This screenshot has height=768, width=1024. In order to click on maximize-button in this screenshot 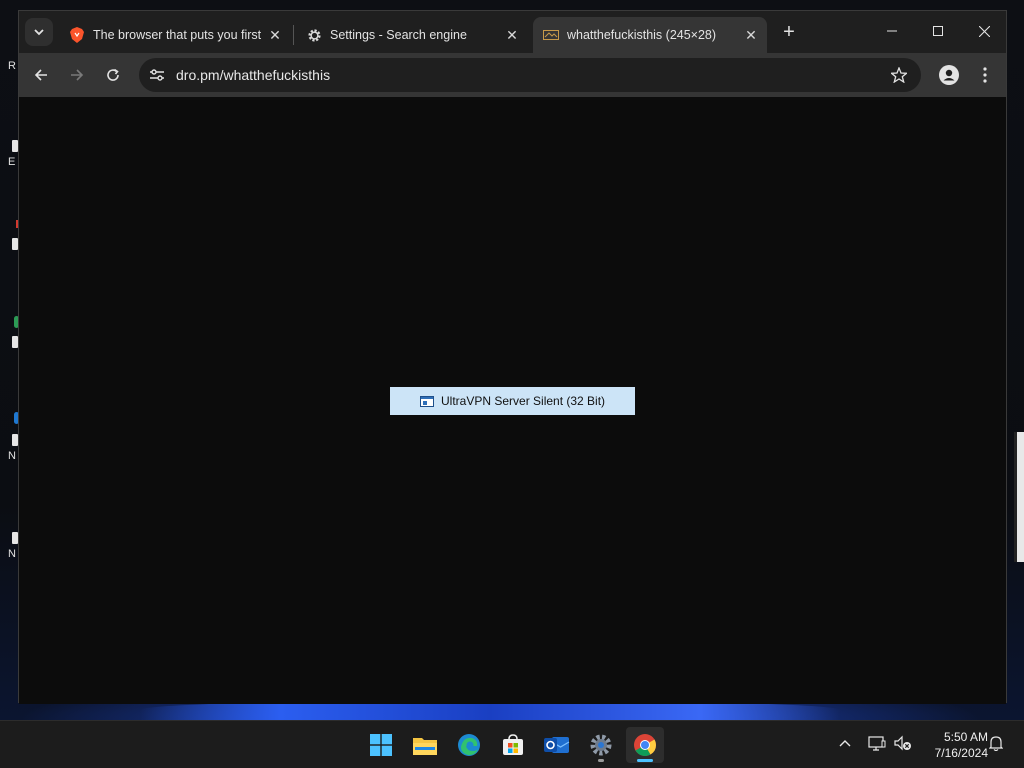, I will do `click(938, 31)`.